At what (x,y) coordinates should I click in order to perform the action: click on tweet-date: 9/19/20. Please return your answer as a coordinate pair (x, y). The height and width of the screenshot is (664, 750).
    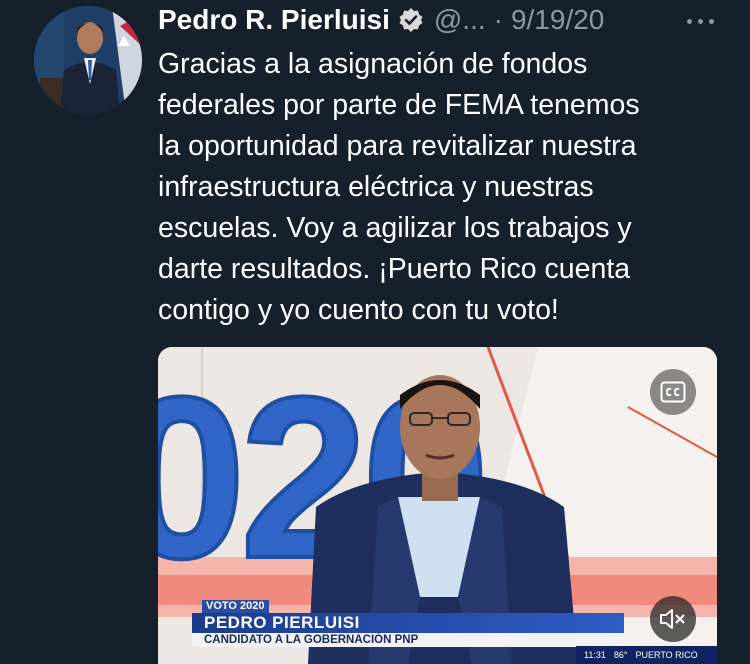
    Looking at the image, I should click on (557, 20).